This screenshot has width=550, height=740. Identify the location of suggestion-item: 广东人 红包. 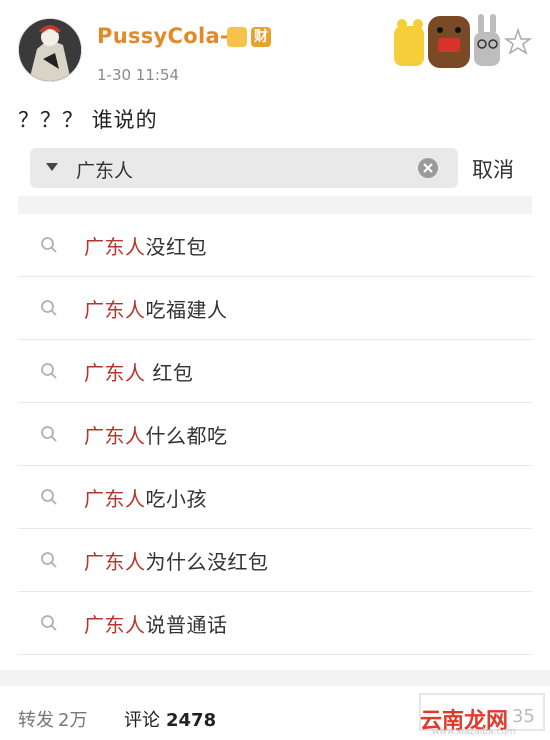
(275, 371).